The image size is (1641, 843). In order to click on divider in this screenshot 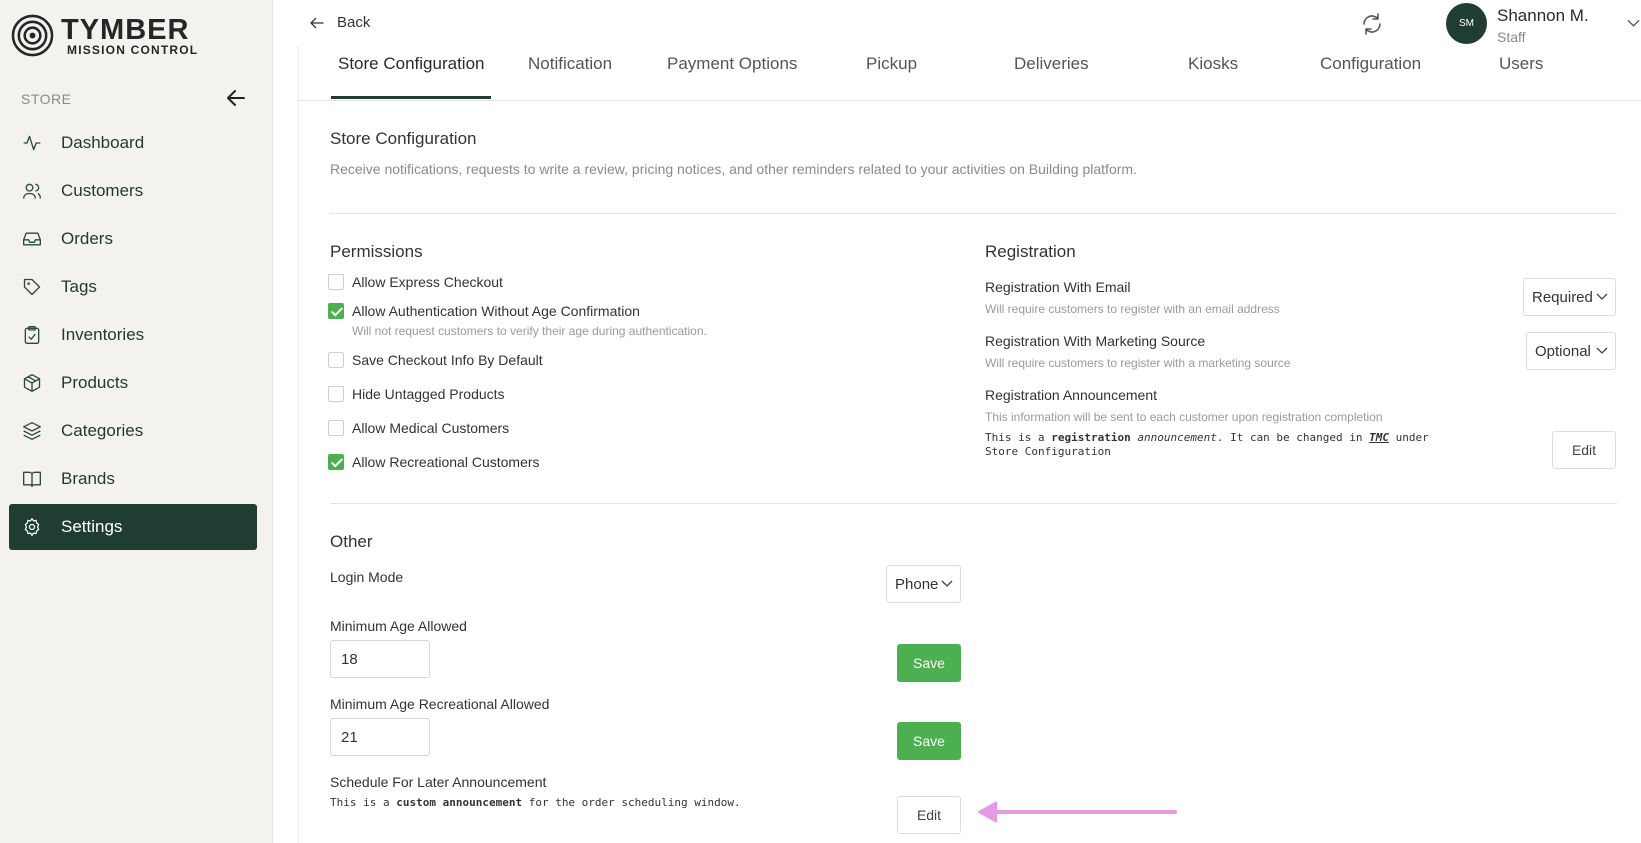, I will do `click(973, 503)`.